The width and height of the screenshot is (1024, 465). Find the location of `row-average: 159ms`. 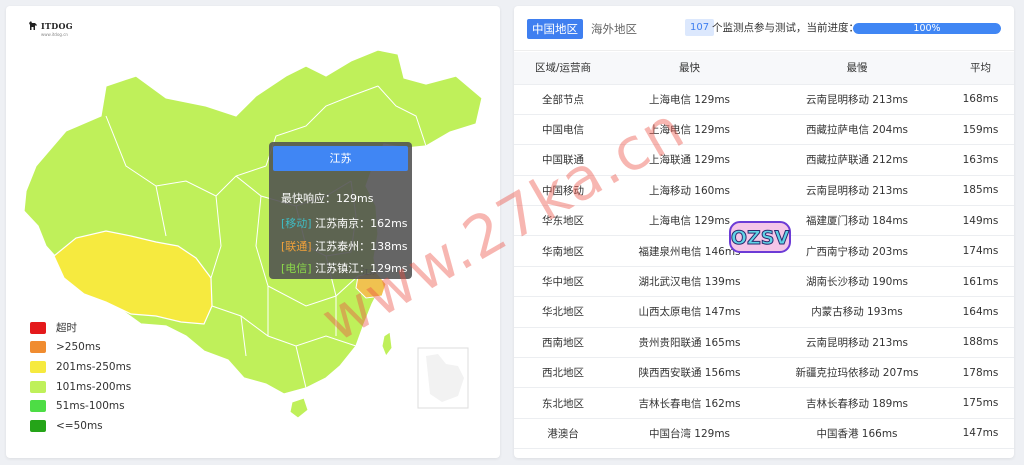

row-average: 159ms is located at coordinates (980, 130).